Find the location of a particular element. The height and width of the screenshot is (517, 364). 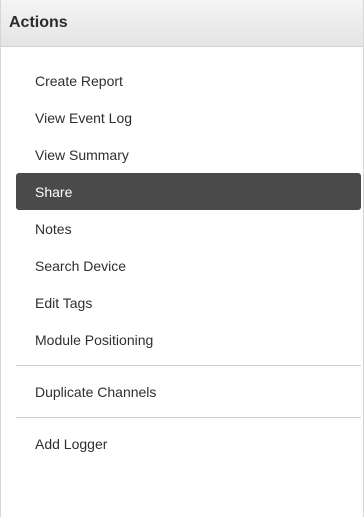

panel-title: Actions is located at coordinates (38, 22).